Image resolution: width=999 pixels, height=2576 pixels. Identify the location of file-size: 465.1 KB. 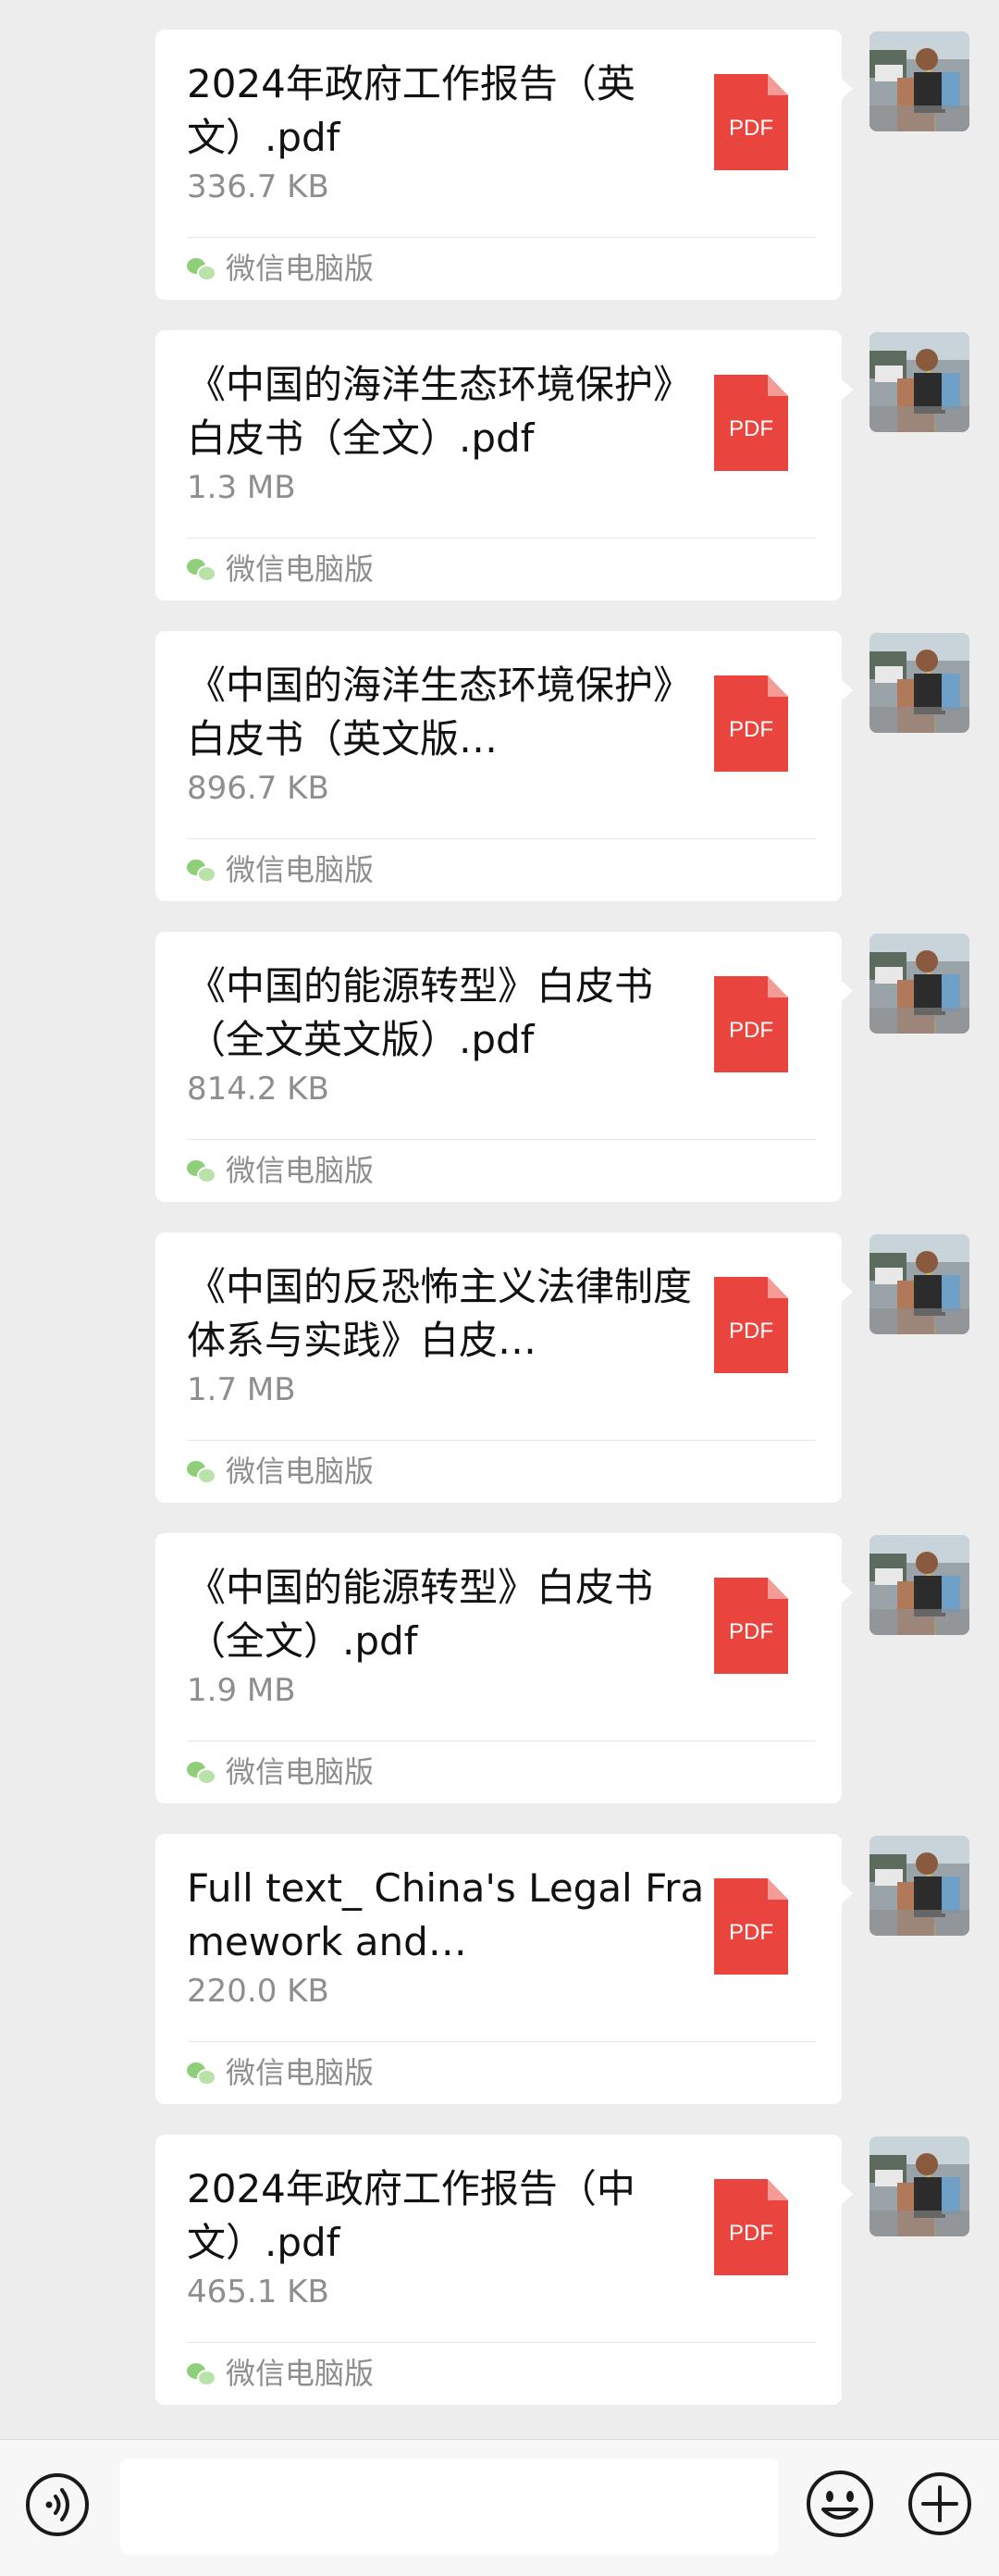
(258, 2291).